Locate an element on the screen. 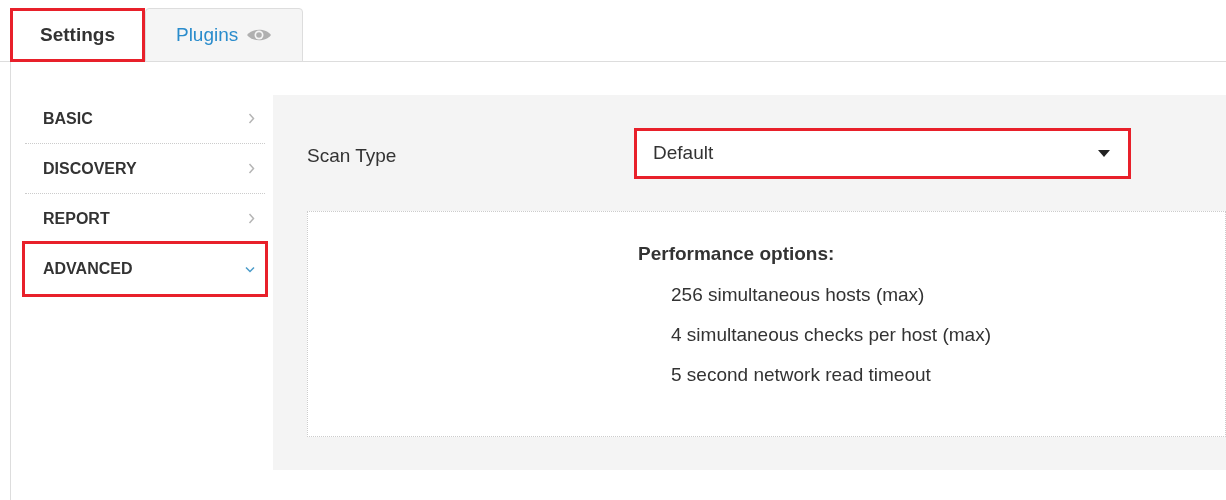 Image resolution: width=1226 pixels, height=500 pixels. caret-icon is located at coordinates (1104, 153).